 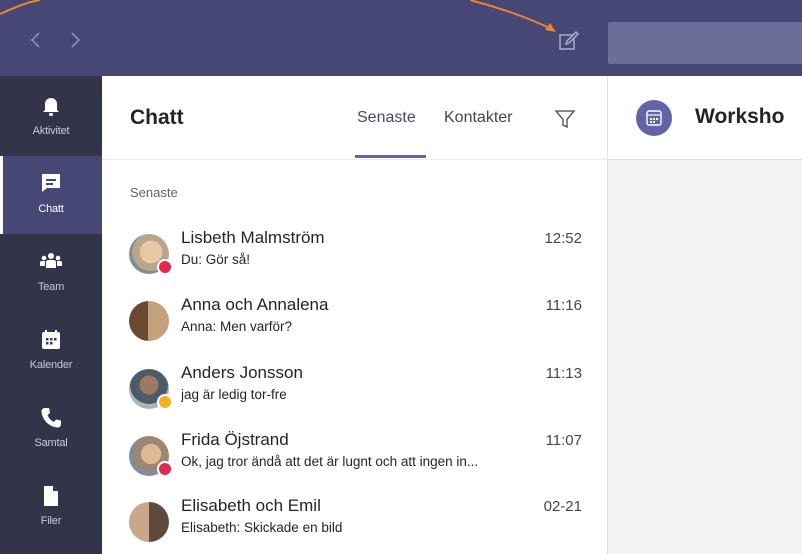 What do you see at coordinates (51, 195) in the screenshot?
I see `rail-item-chat: Chatt` at bounding box center [51, 195].